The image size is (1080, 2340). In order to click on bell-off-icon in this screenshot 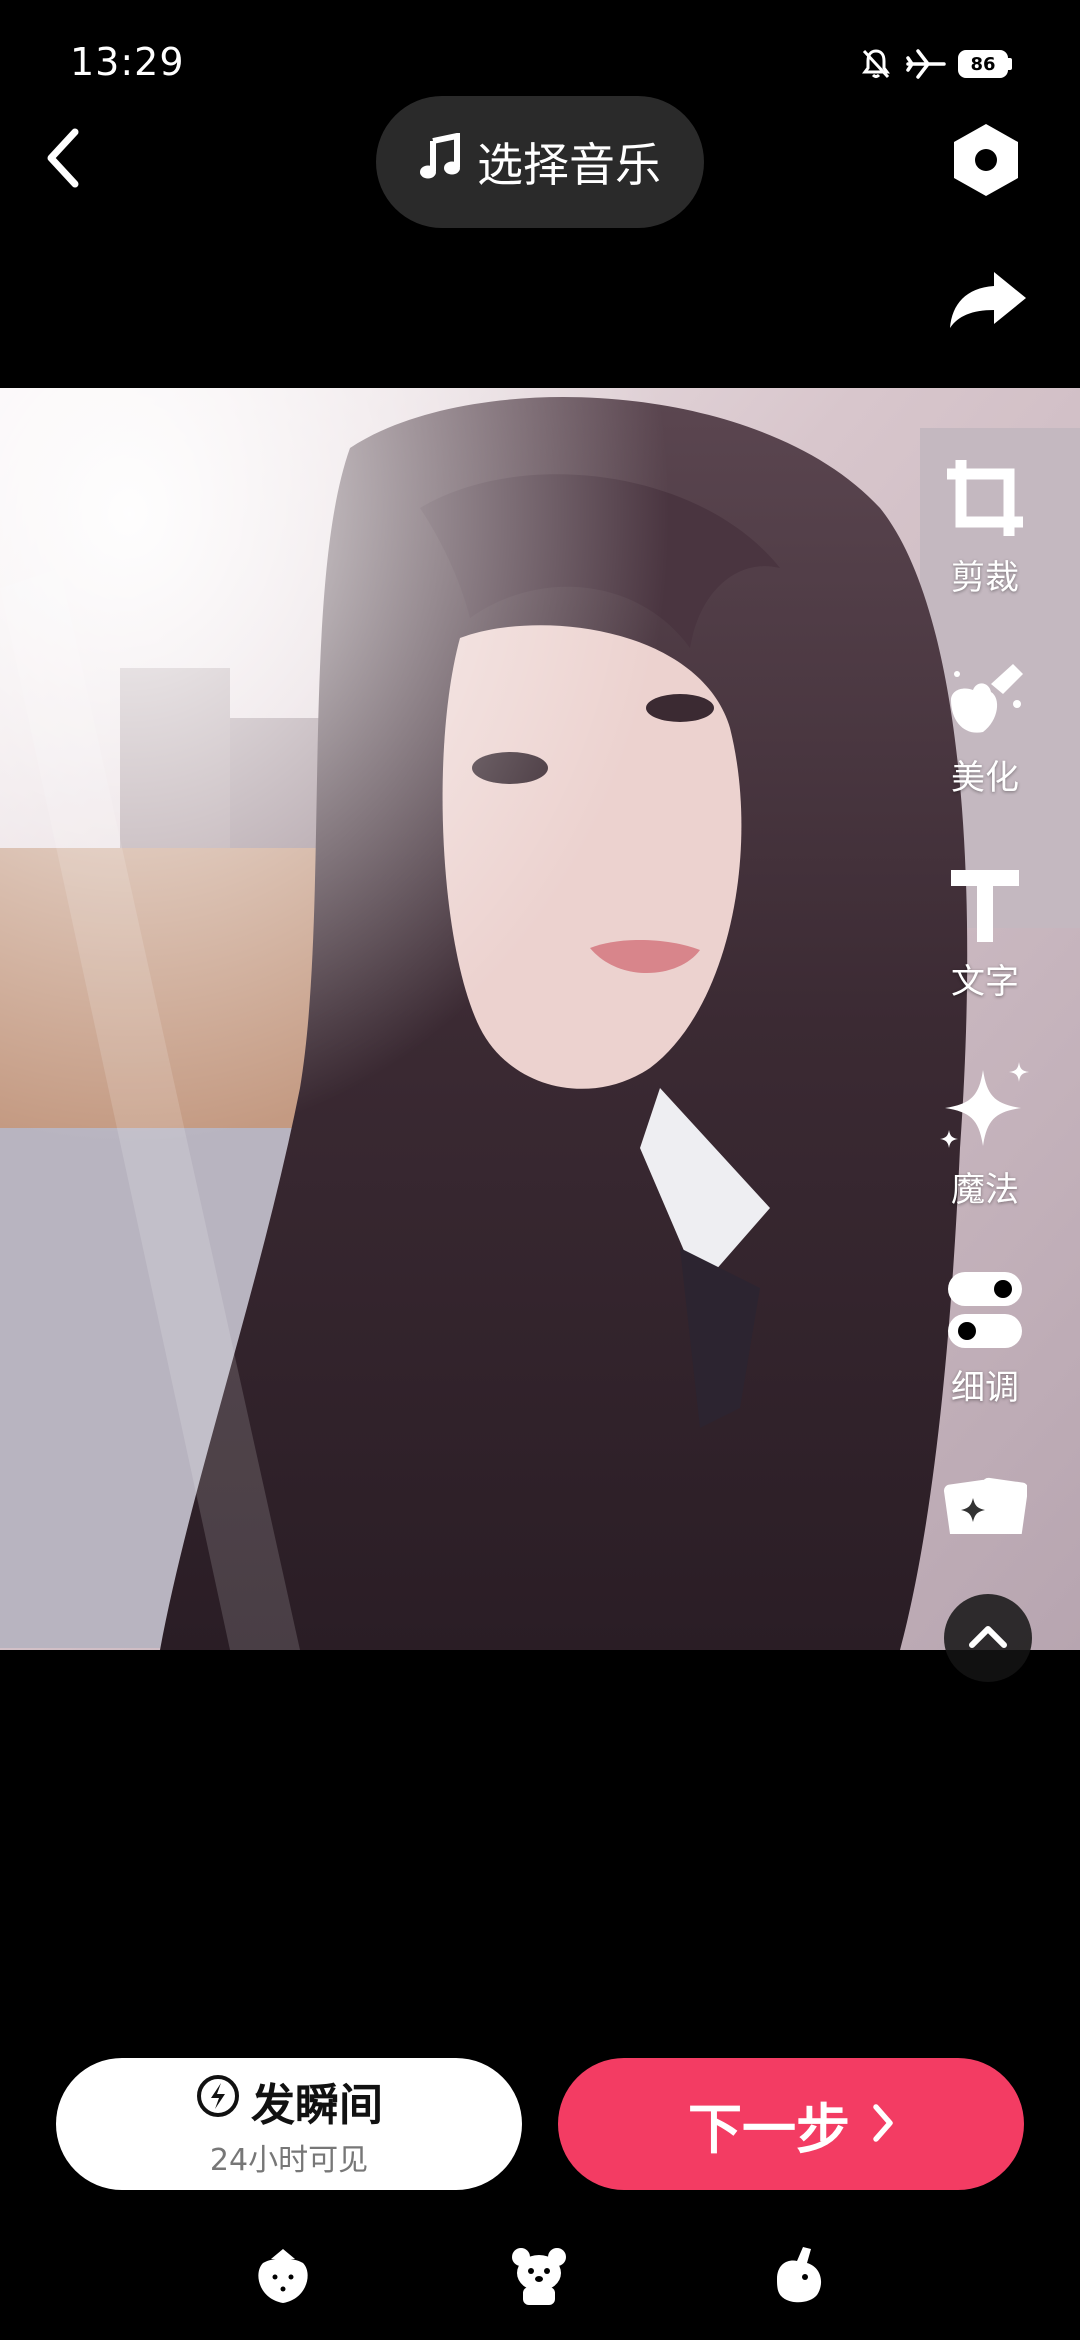, I will do `click(876, 64)`.